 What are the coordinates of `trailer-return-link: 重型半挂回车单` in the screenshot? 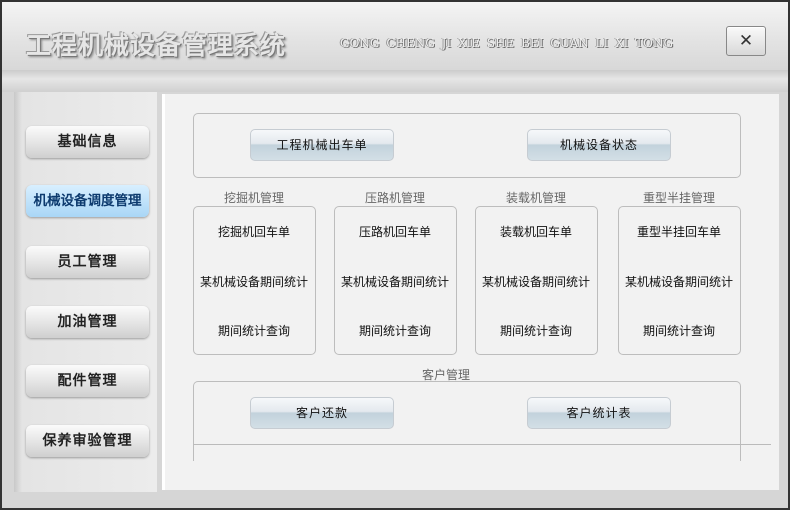 It's located at (679, 231).